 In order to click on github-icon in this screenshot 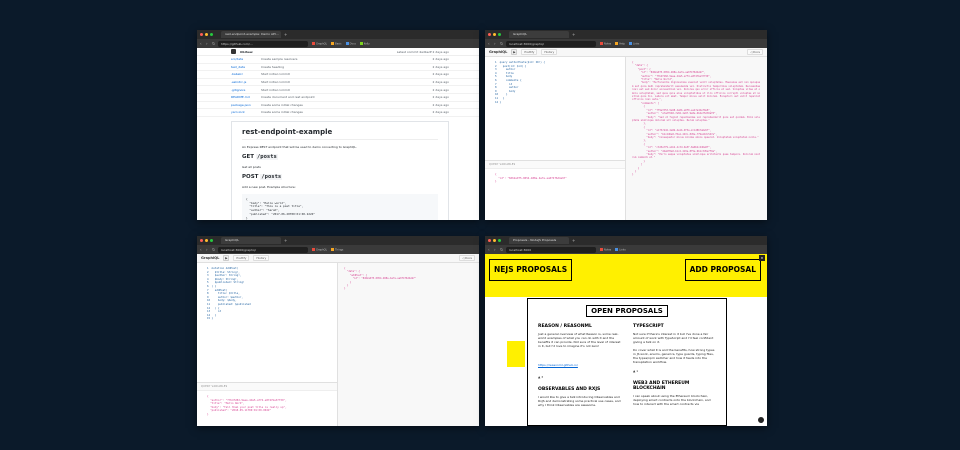, I will do `click(761, 420)`.